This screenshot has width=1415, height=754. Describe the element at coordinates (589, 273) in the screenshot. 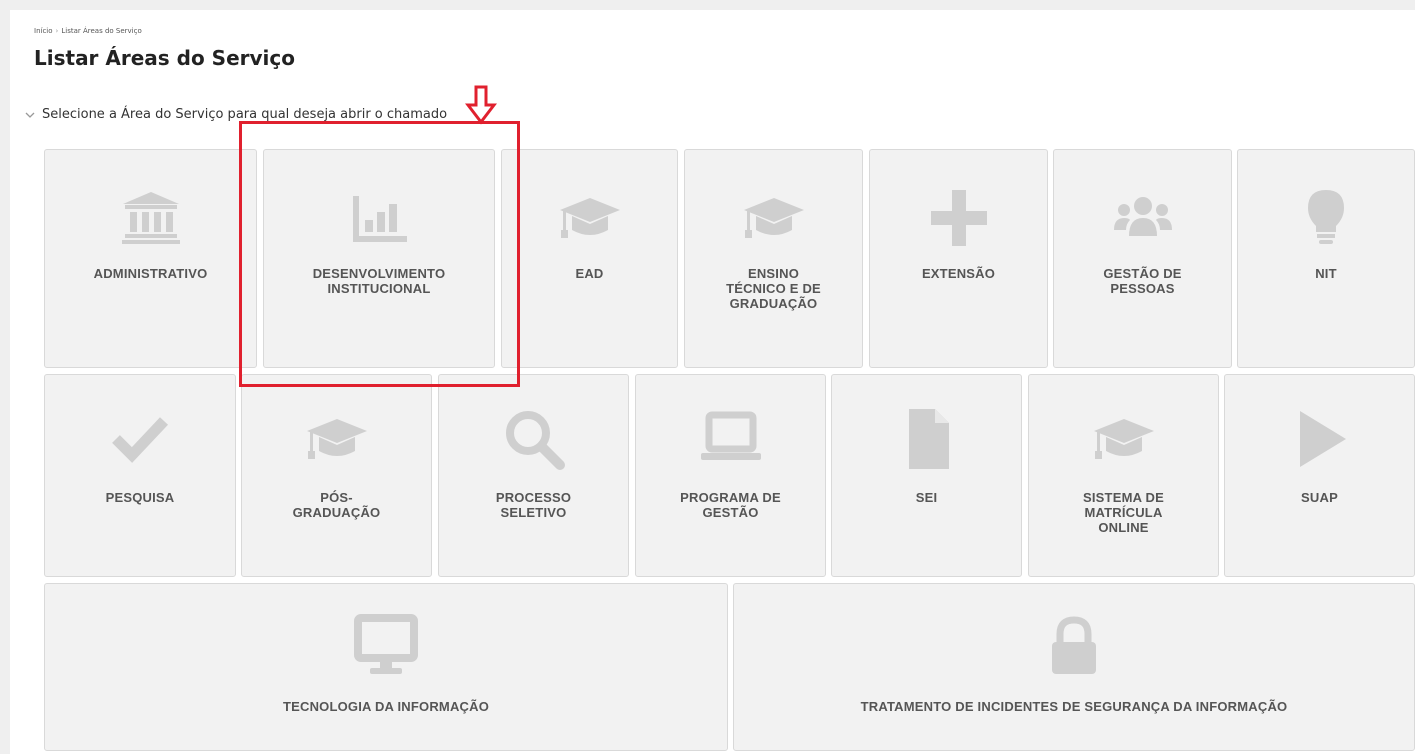

I see `area-label: EAD` at that location.